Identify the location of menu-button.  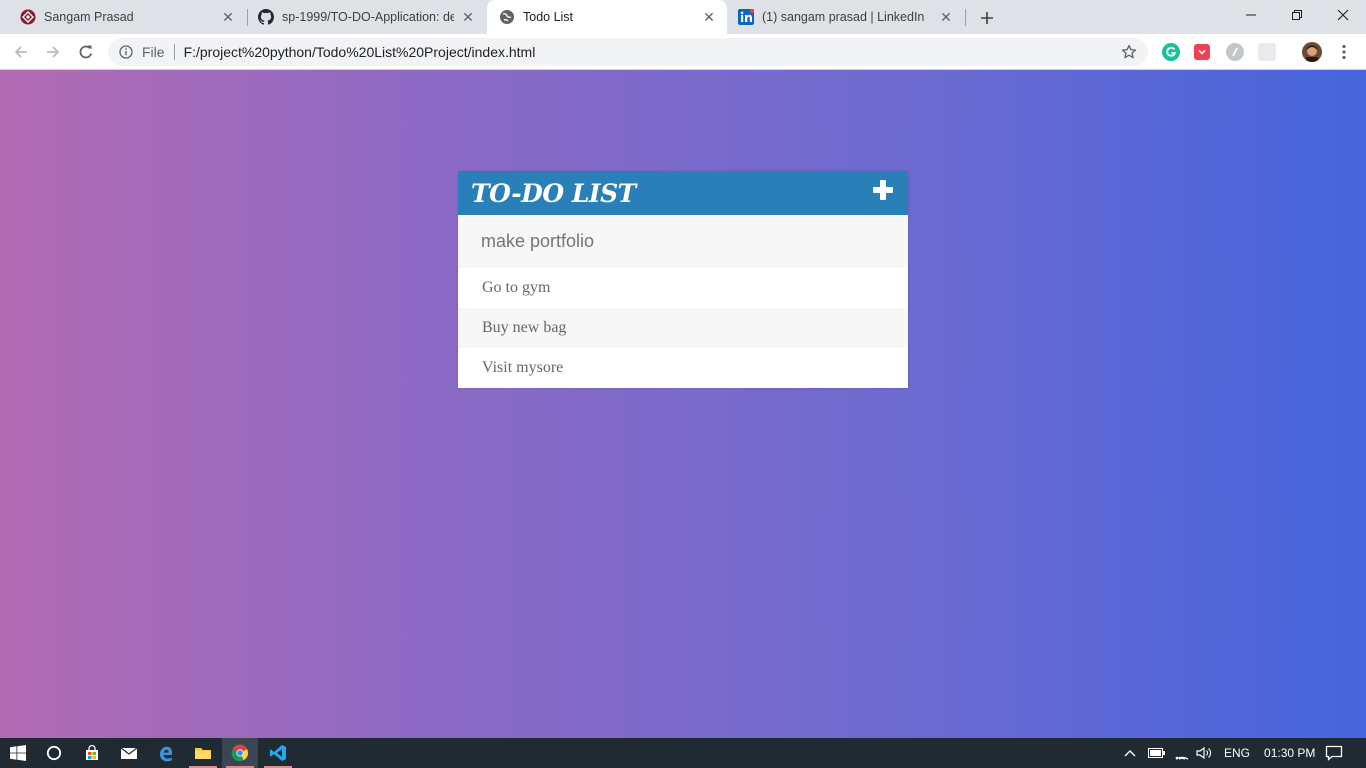
(1344, 52).